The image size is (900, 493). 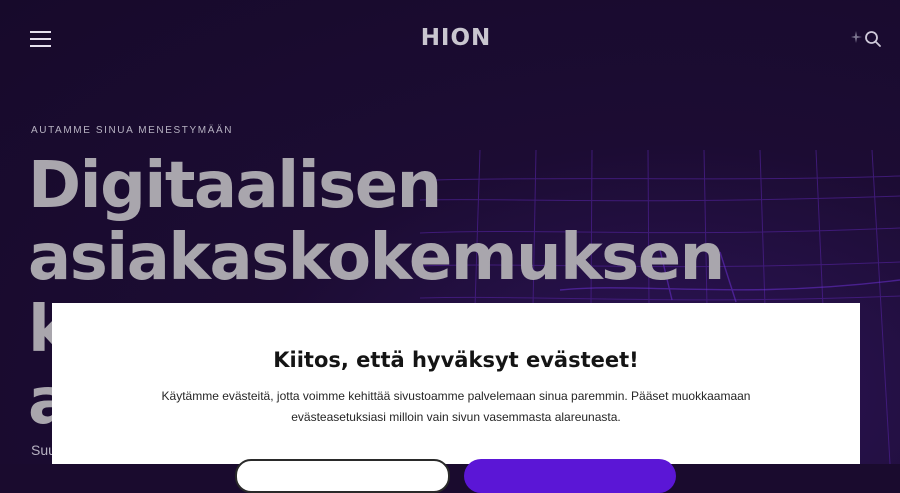 I want to click on search-icon, so click(x=873, y=39).